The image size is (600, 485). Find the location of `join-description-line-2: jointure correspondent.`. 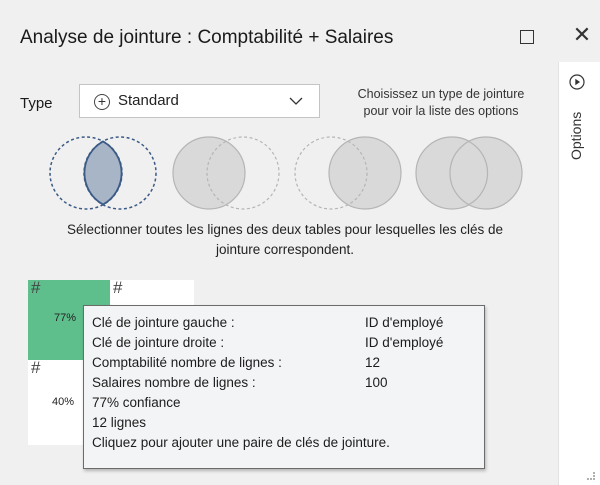

join-description-line-2: jointure correspondent. is located at coordinates (285, 249).